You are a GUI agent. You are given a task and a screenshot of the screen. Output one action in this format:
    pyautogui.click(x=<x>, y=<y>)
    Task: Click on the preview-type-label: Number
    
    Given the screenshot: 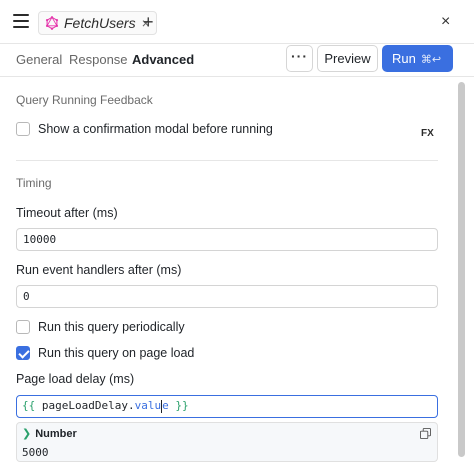 What is the action you would take?
    pyautogui.click(x=56, y=433)
    